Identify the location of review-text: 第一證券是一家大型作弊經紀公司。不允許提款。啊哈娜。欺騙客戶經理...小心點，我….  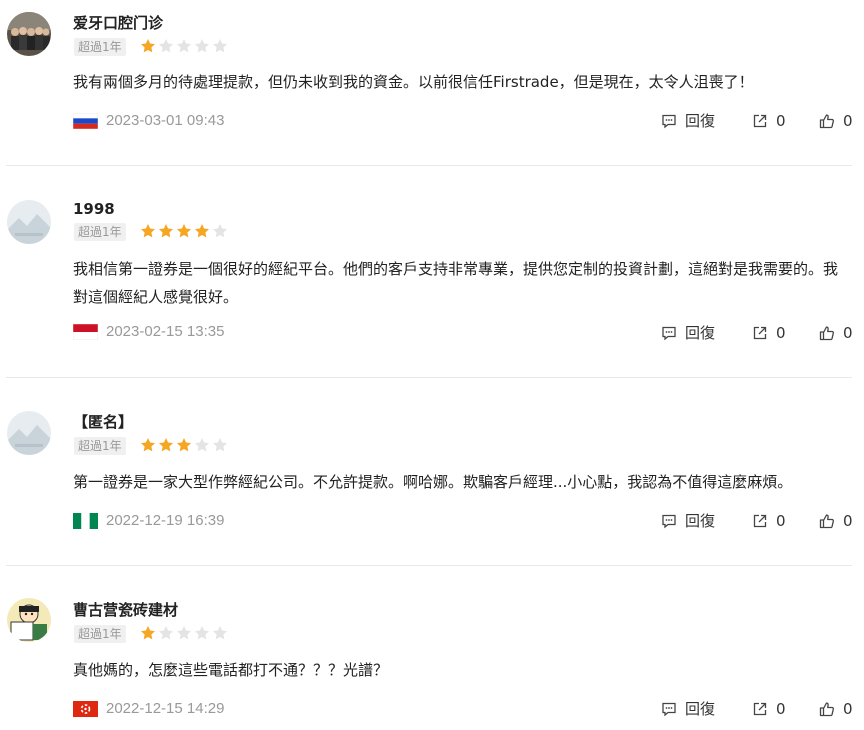
(433, 482).